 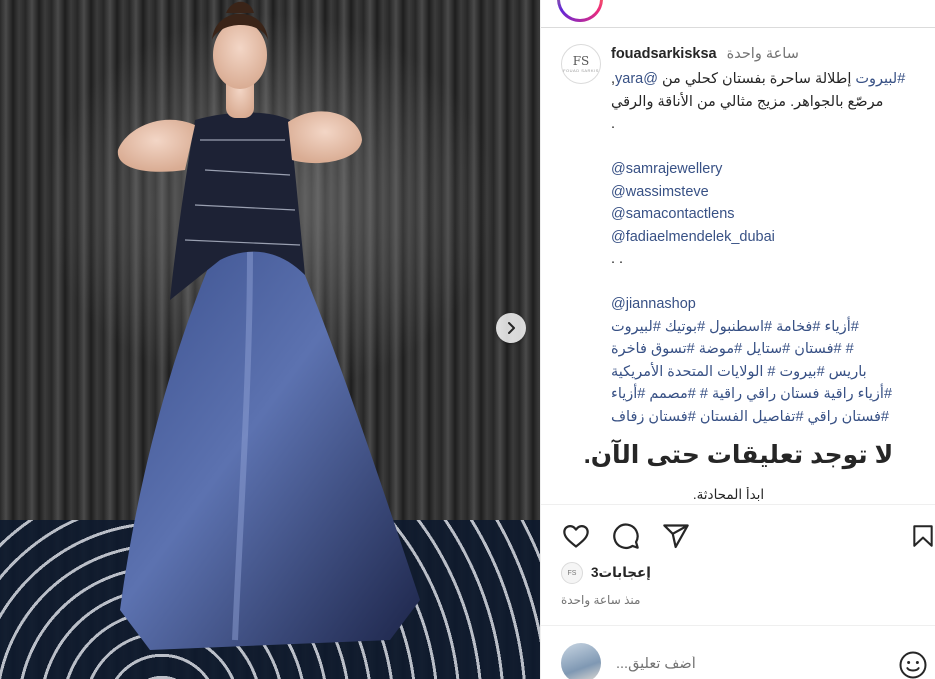 What do you see at coordinates (770, 304) in the screenshot?
I see `mention-jiannashop: @jiannashop` at bounding box center [770, 304].